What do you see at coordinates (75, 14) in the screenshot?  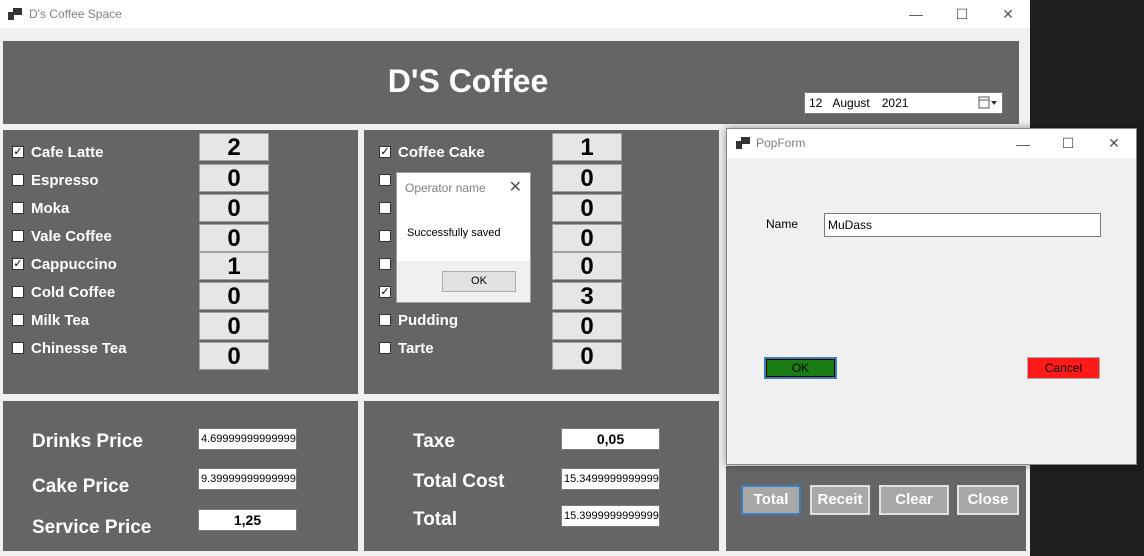 I see `window-title: D's Coffee Space` at bounding box center [75, 14].